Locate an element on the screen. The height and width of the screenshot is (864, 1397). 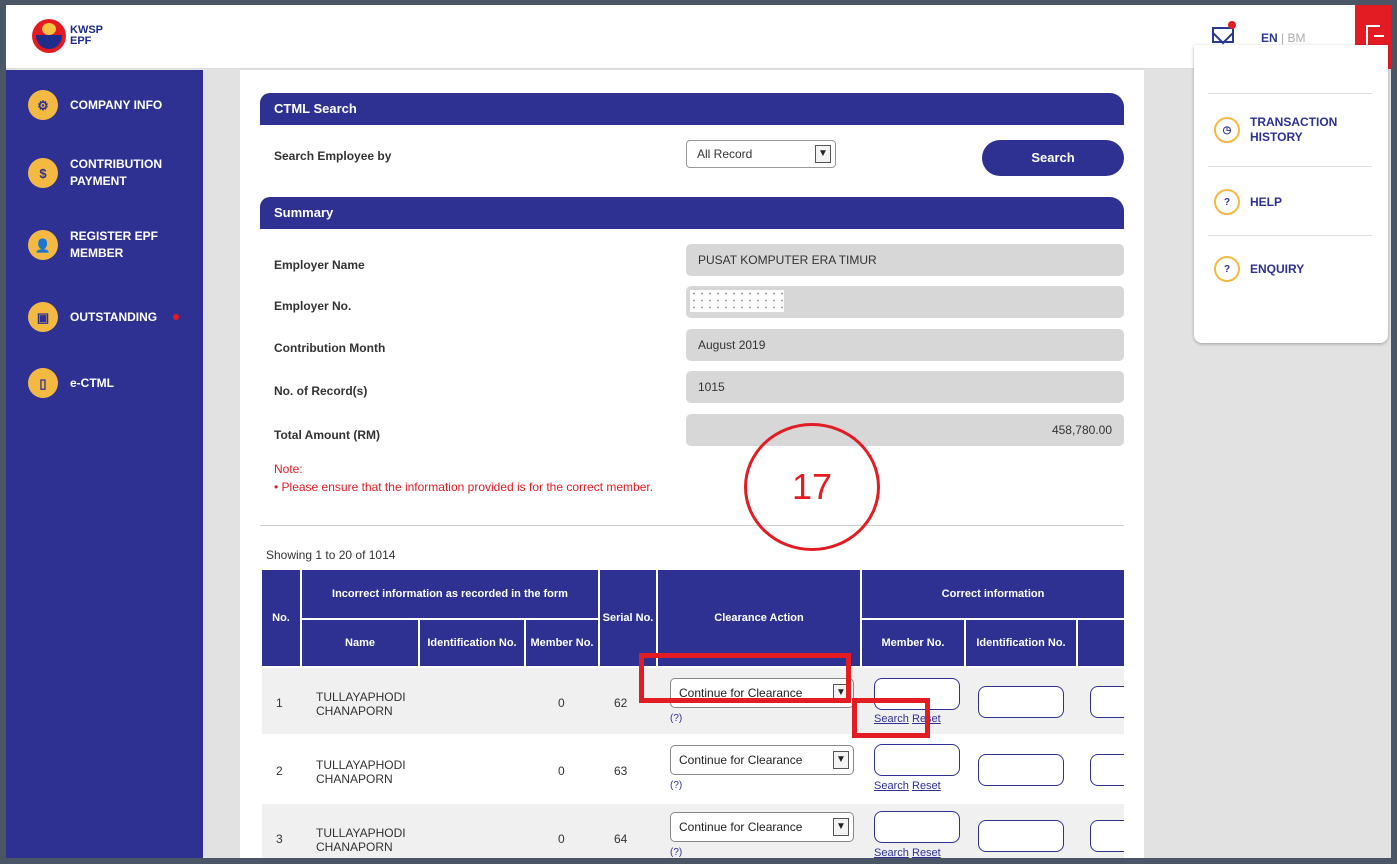
sidebar-item-label: REGISTER EPF MEMBER is located at coordinates (114, 244).